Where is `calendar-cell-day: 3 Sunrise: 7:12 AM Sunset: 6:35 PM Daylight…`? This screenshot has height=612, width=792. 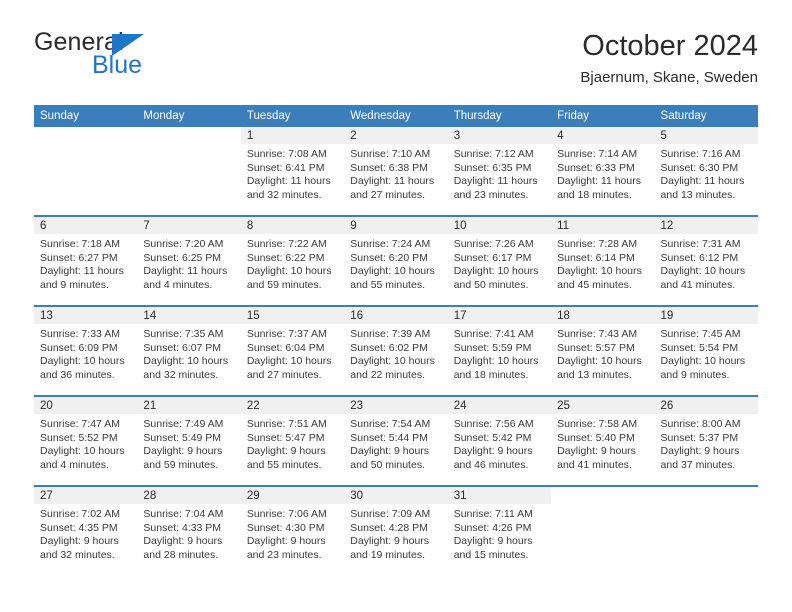
calendar-cell-day: 3 Sunrise: 7:12 AM Sunset: 6:35 PM Daylight… is located at coordinates (499, 171).